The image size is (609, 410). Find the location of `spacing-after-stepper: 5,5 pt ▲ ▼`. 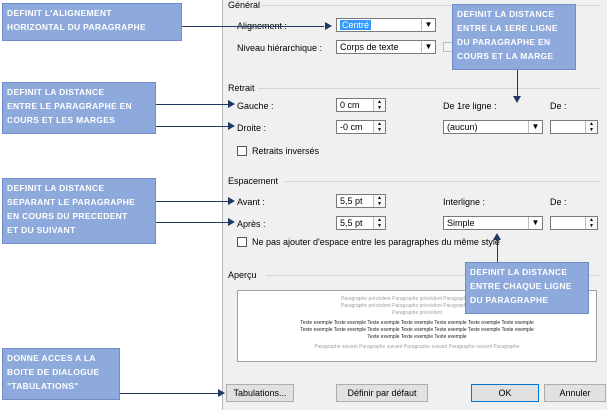

spacing-after-stepper: 5,5 pt ▲ ▼ is located at coordinates (361, 223).